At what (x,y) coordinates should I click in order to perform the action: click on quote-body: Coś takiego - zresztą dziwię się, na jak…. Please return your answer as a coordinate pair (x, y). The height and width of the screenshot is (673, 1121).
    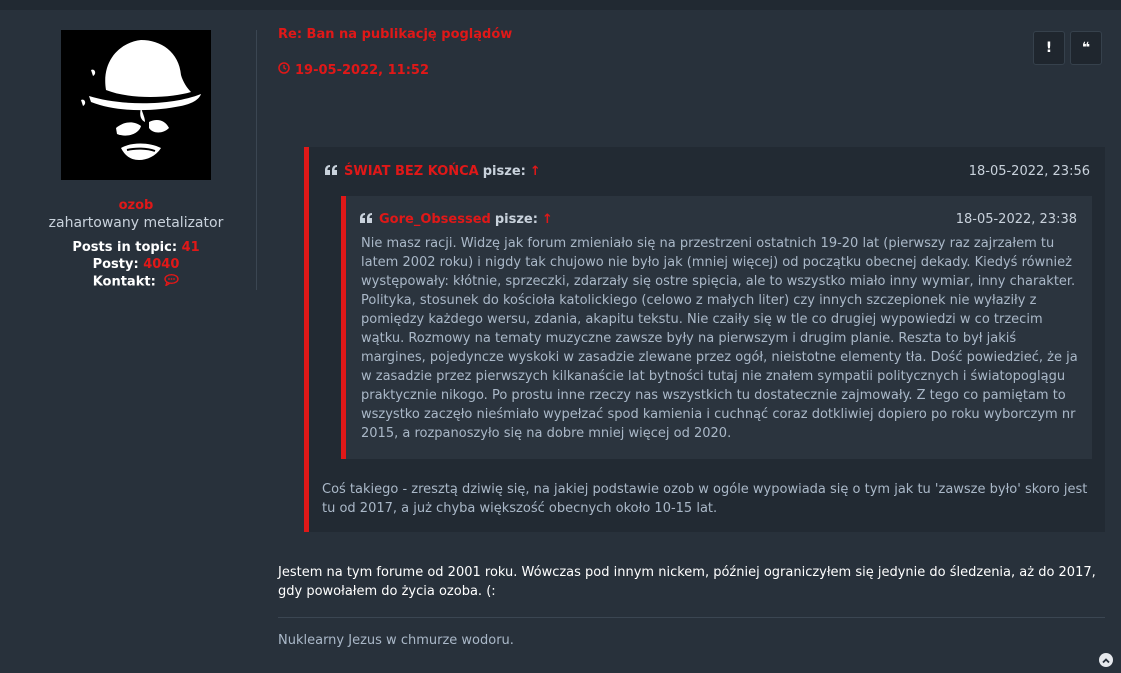
    Looking at the image, I should click on (705, 499).